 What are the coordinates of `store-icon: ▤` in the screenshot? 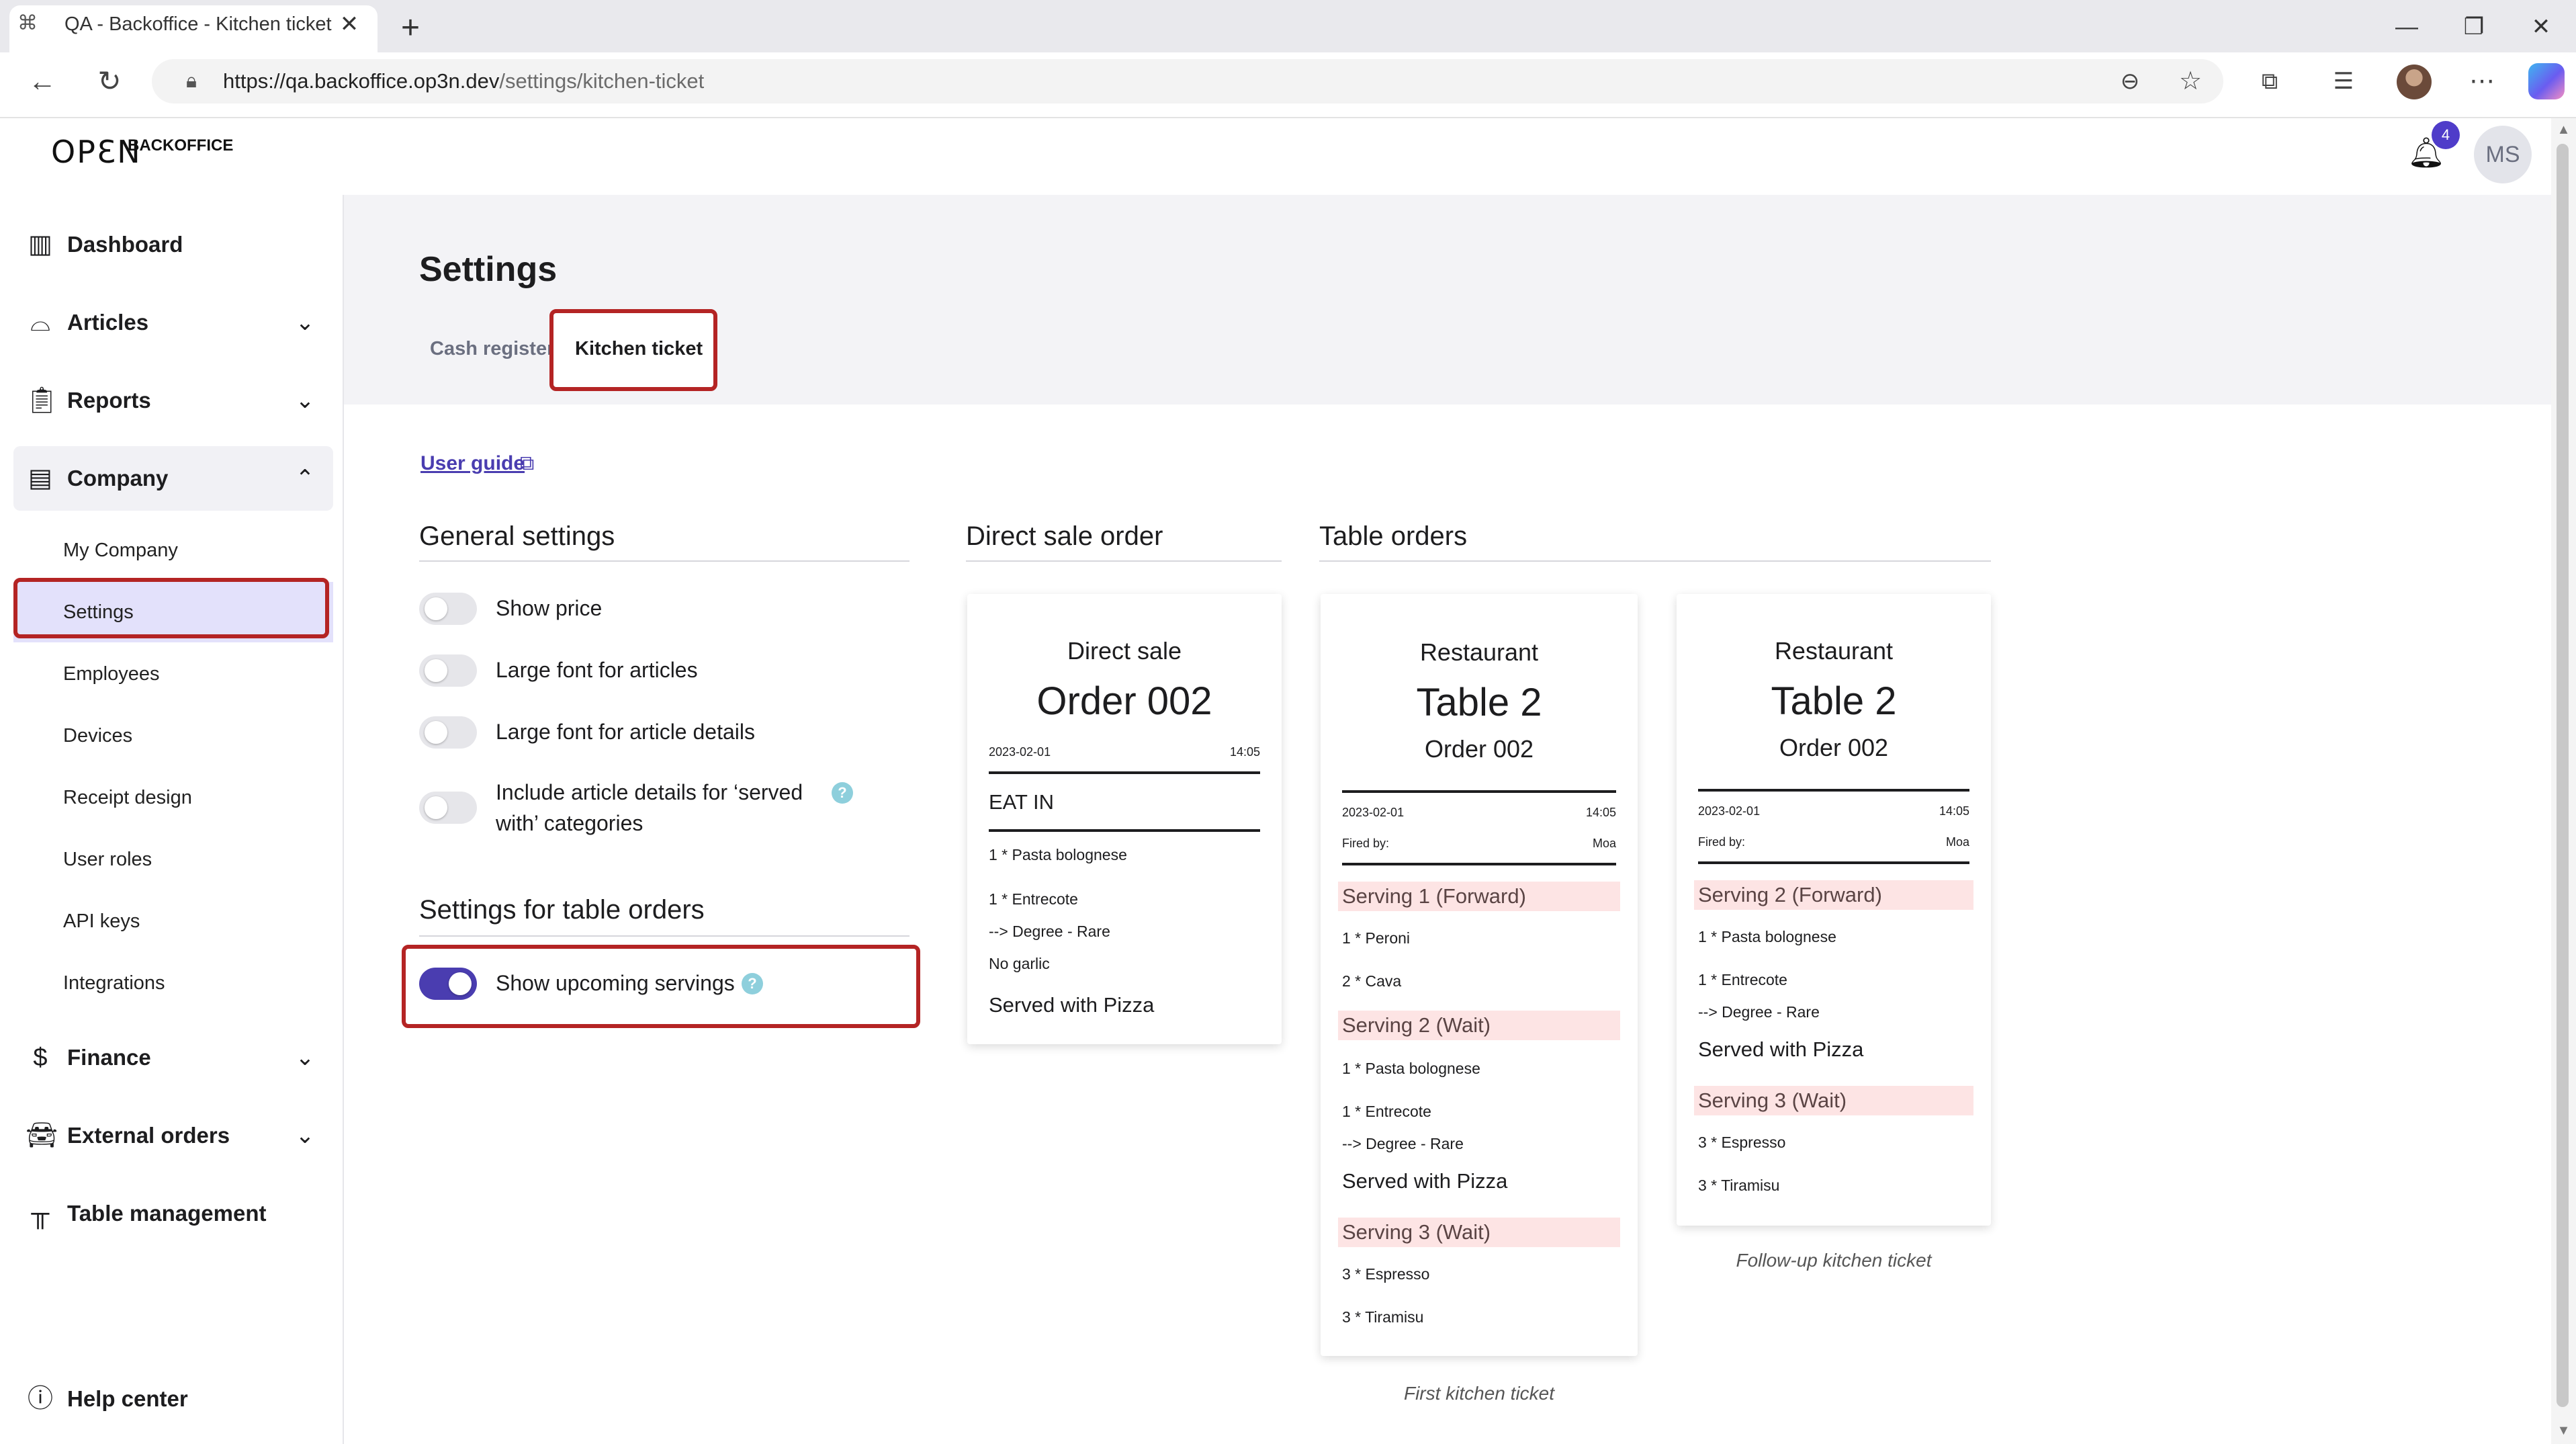 It's located at (40, 478).